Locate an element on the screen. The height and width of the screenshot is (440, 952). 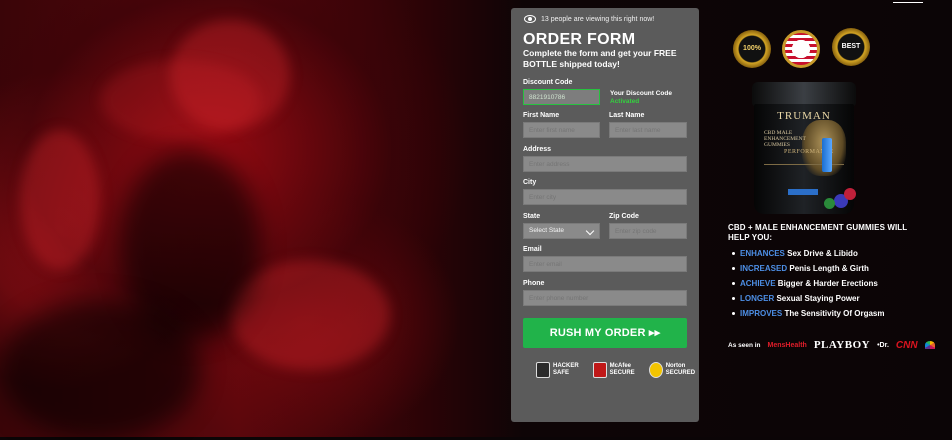
best-quality-seal: BEST is located at coordinates (851, 47).